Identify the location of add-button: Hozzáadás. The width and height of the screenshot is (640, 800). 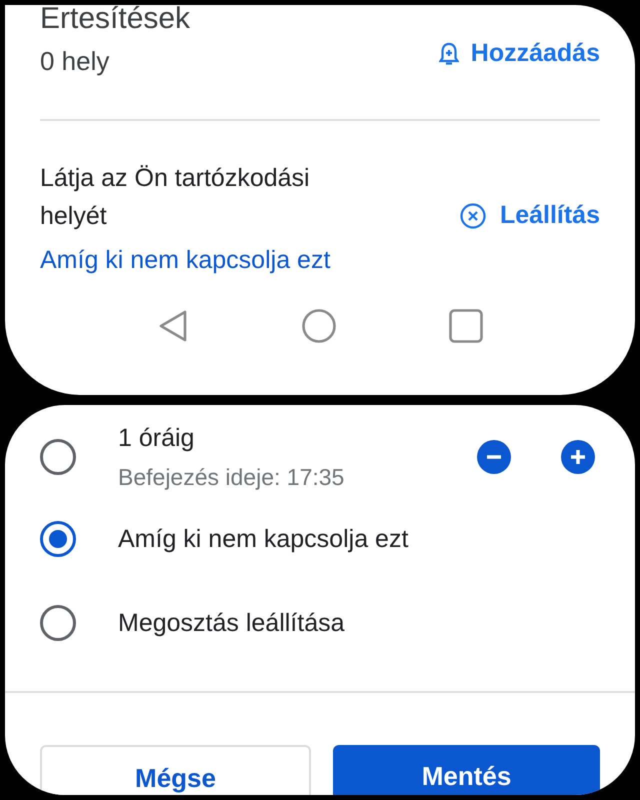
(519, 53).